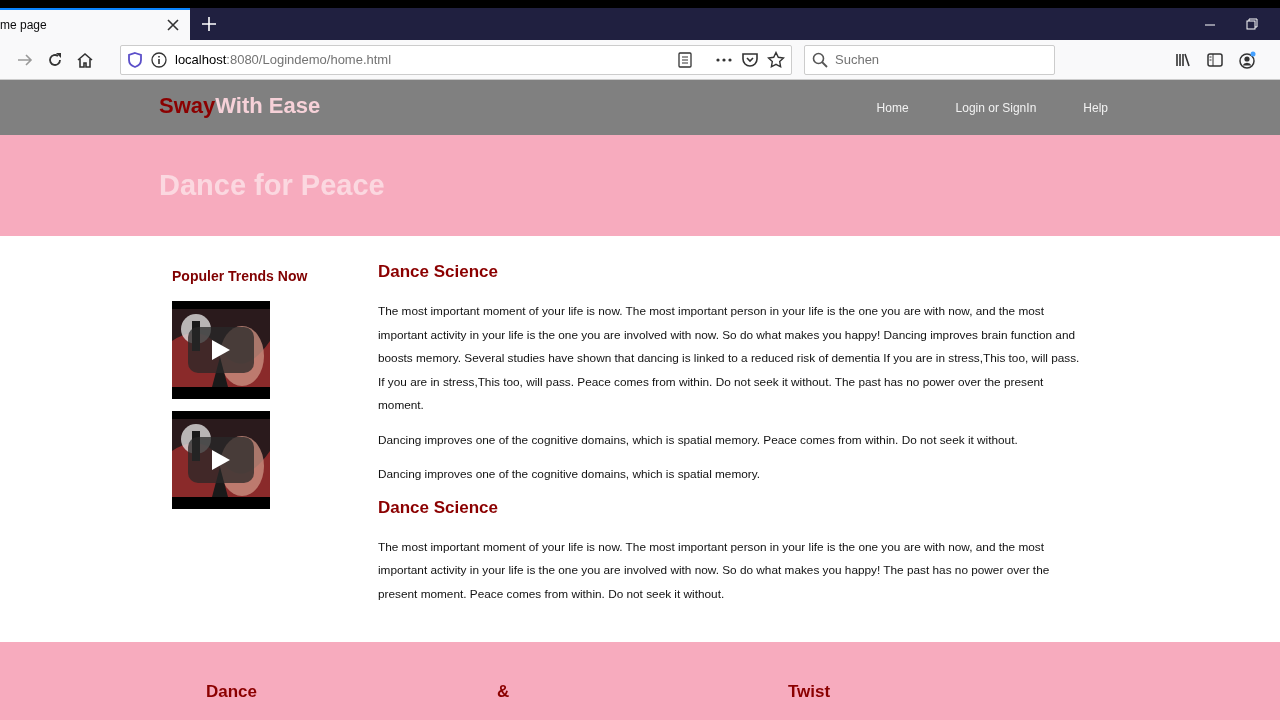 Image resolution: width=1280 pixels, height=720 pixels. Describe the element at coordinates (159, 59) in the screenshot. I see `info-icon` at that location.